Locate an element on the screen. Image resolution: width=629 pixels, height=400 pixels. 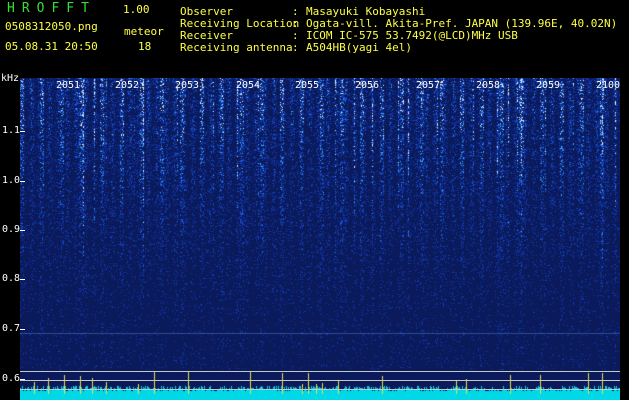
time-label: 2054 is located at coordinates (248, 85).